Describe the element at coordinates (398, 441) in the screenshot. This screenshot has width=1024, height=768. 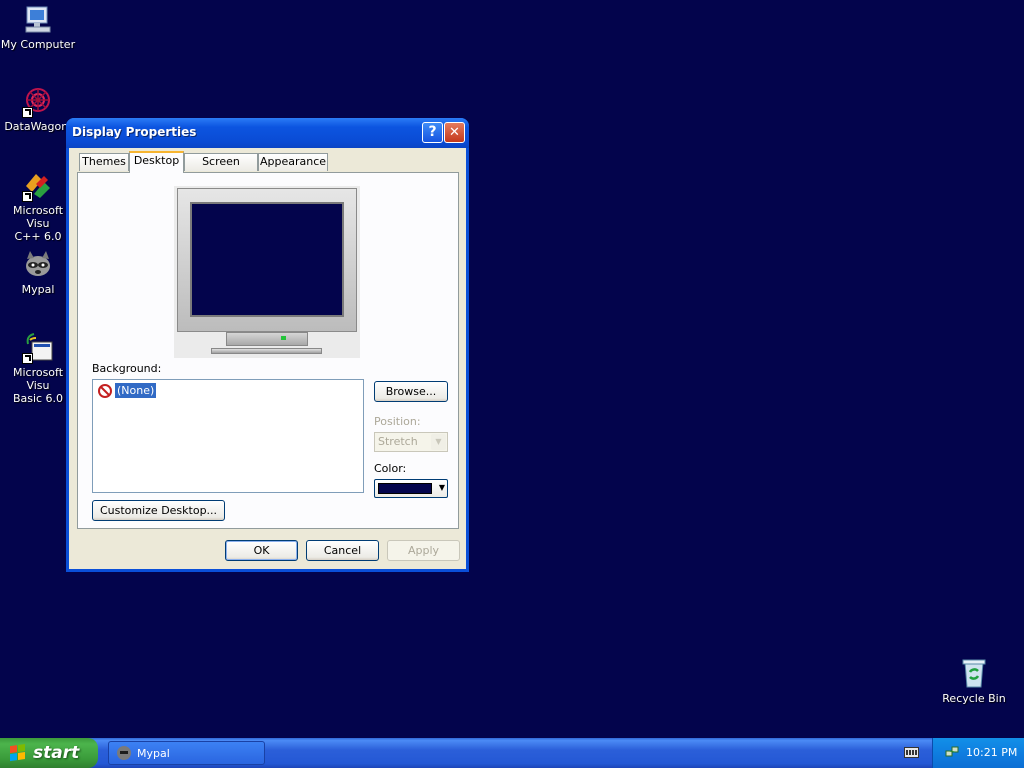
I see `position-value: Stretch` at that location.